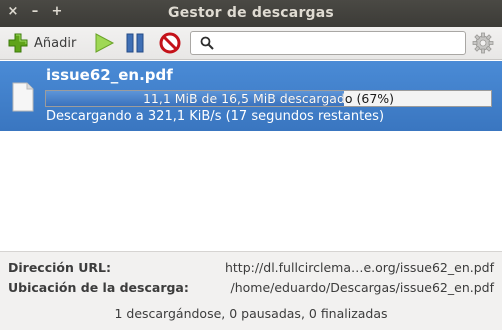 Image resolution: width=502 pixels, height=330 pixels. I want to click on progress-text-overlay: 11,1 MiB de 16,5 MiB descargado (67%), so click(195, 98).